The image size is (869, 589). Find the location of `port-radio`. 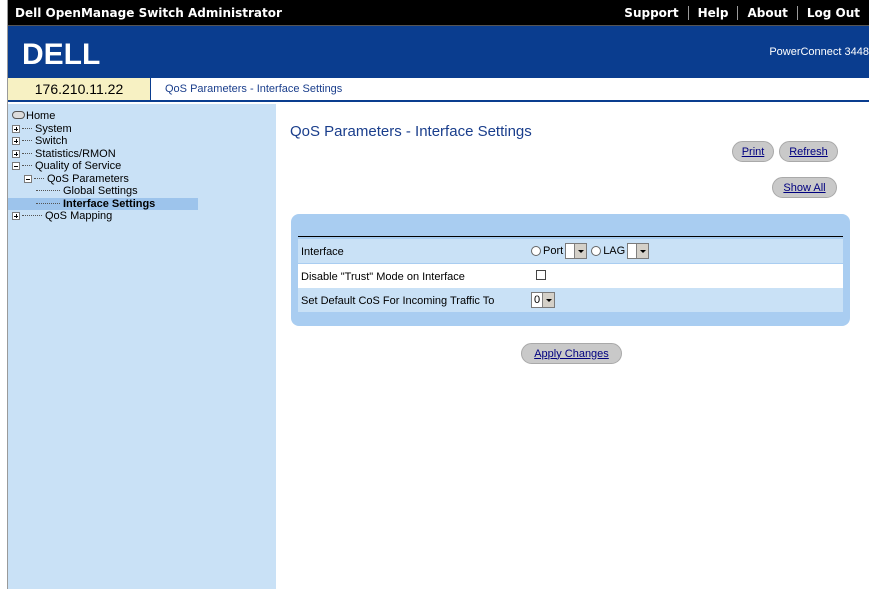

port-radio is located at coordinates (536, 251).